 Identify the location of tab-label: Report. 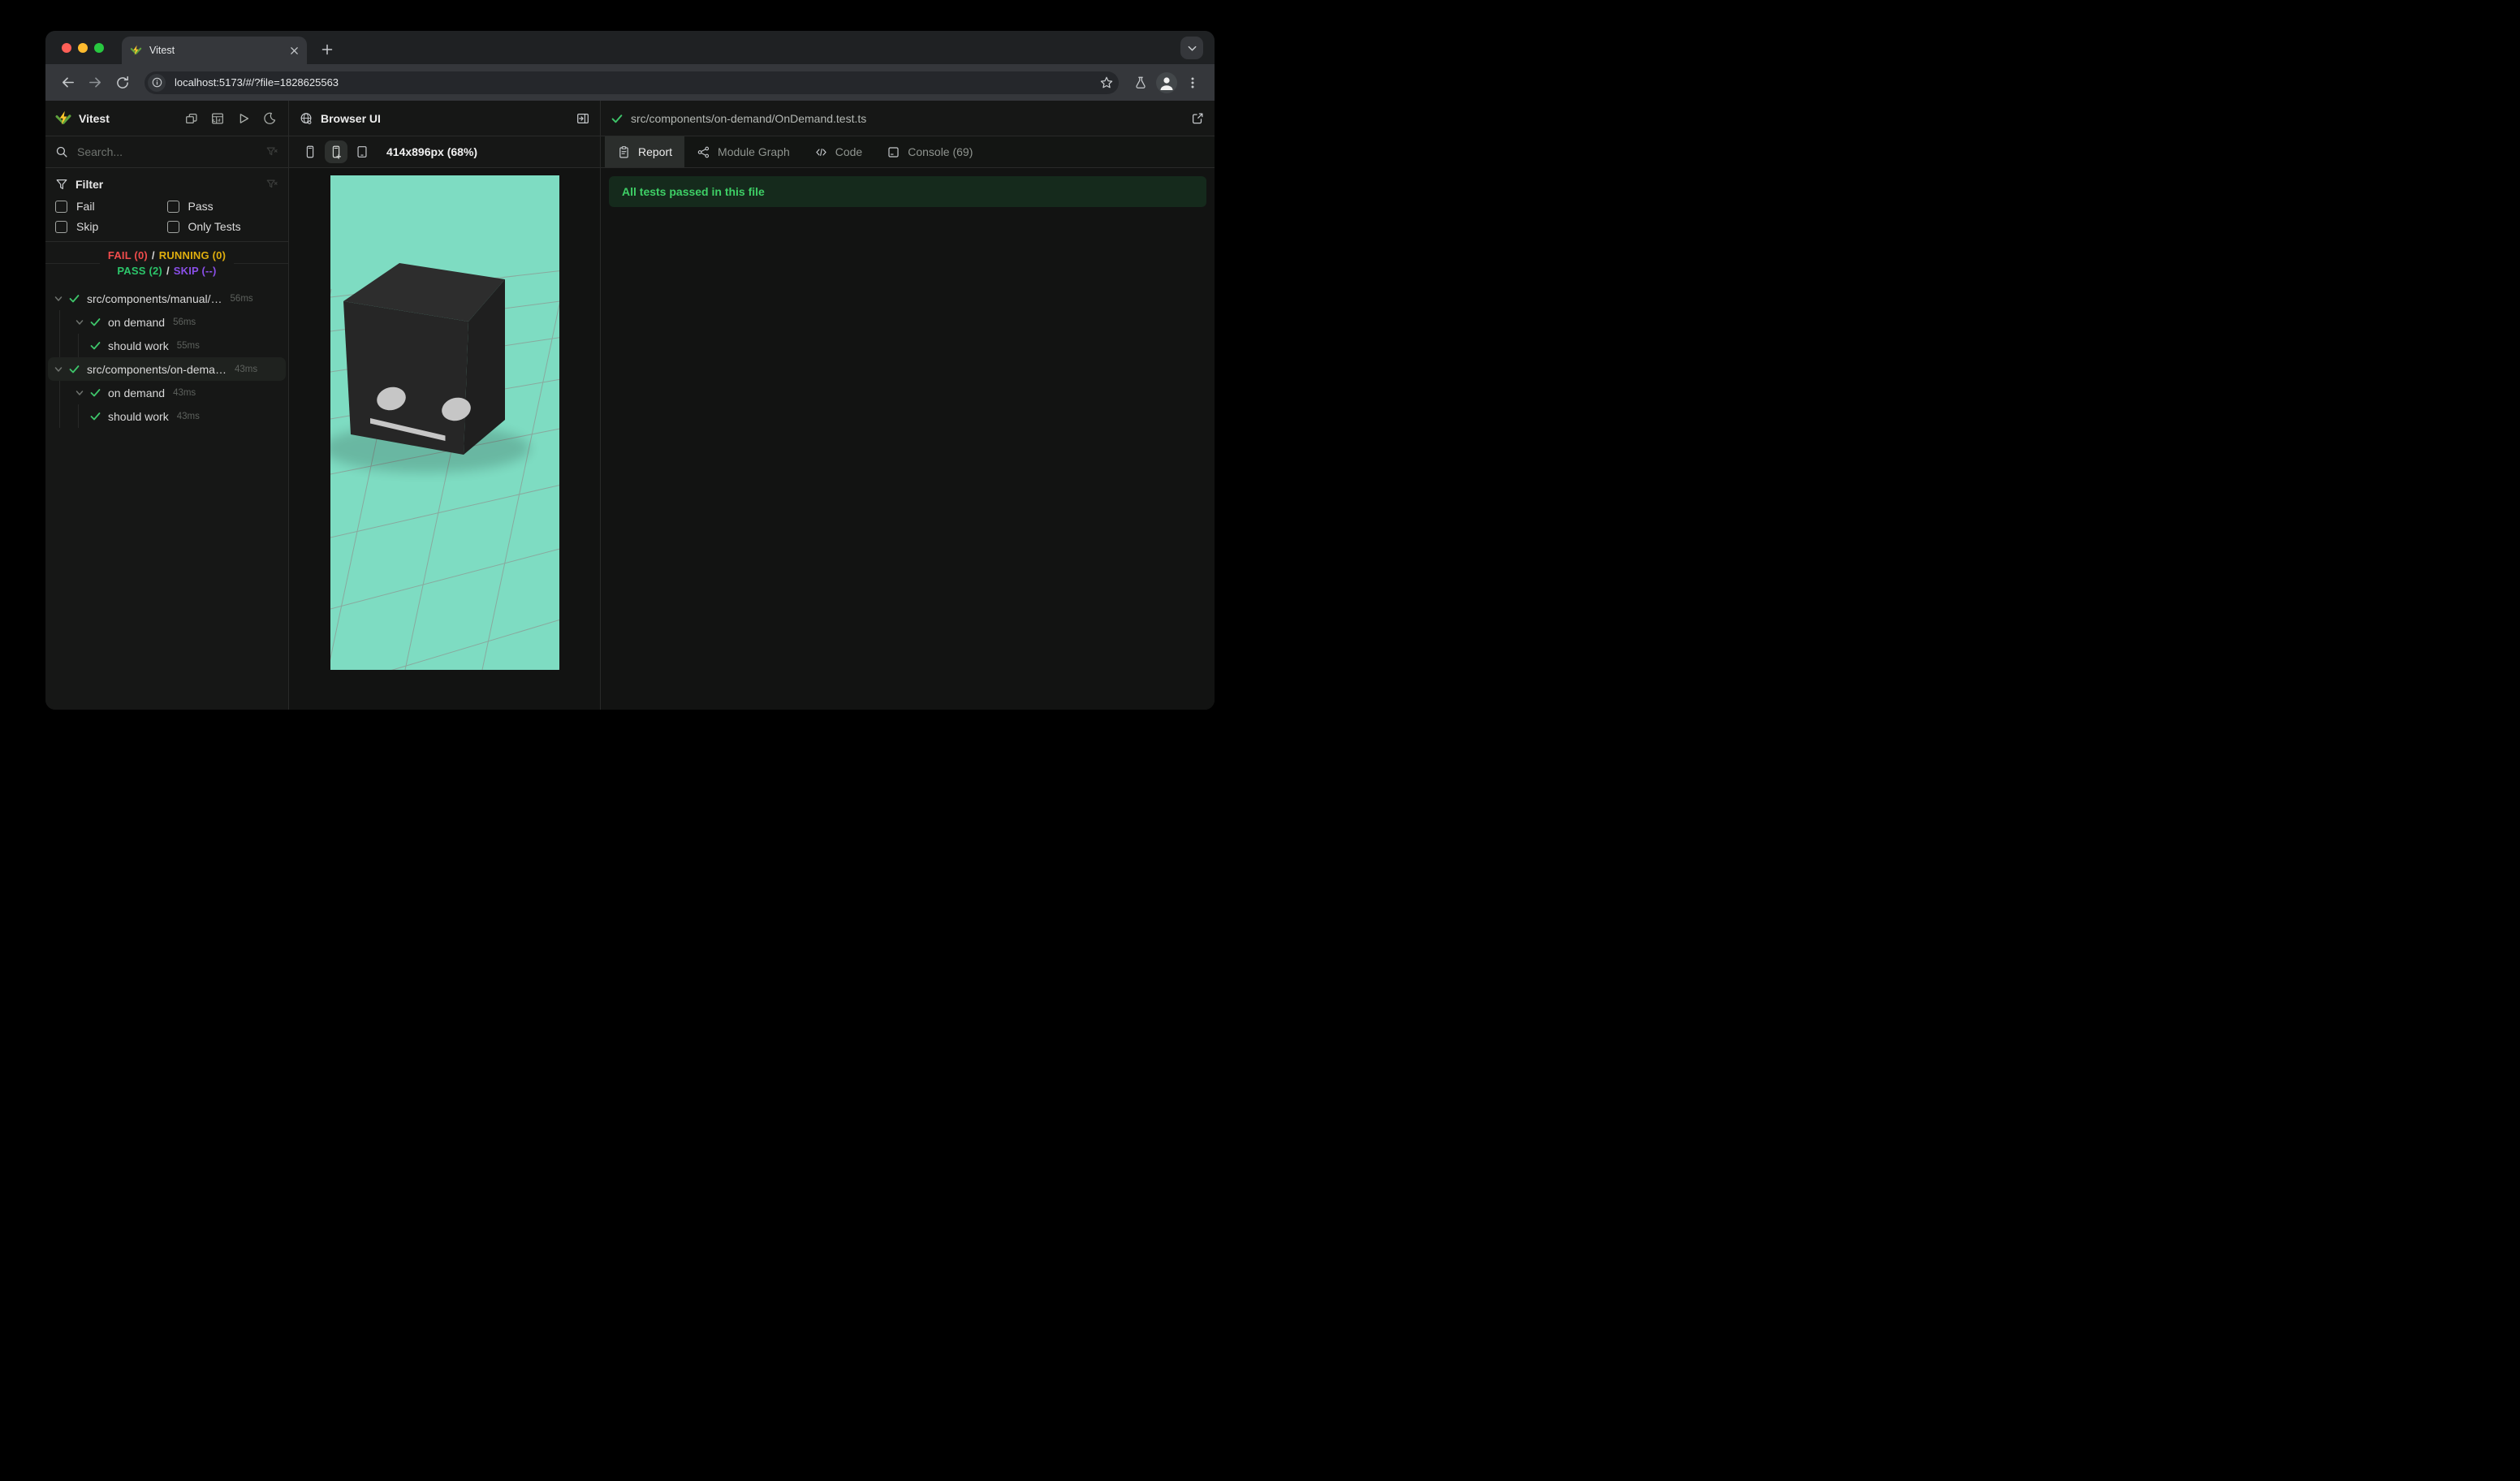
(655, 151).